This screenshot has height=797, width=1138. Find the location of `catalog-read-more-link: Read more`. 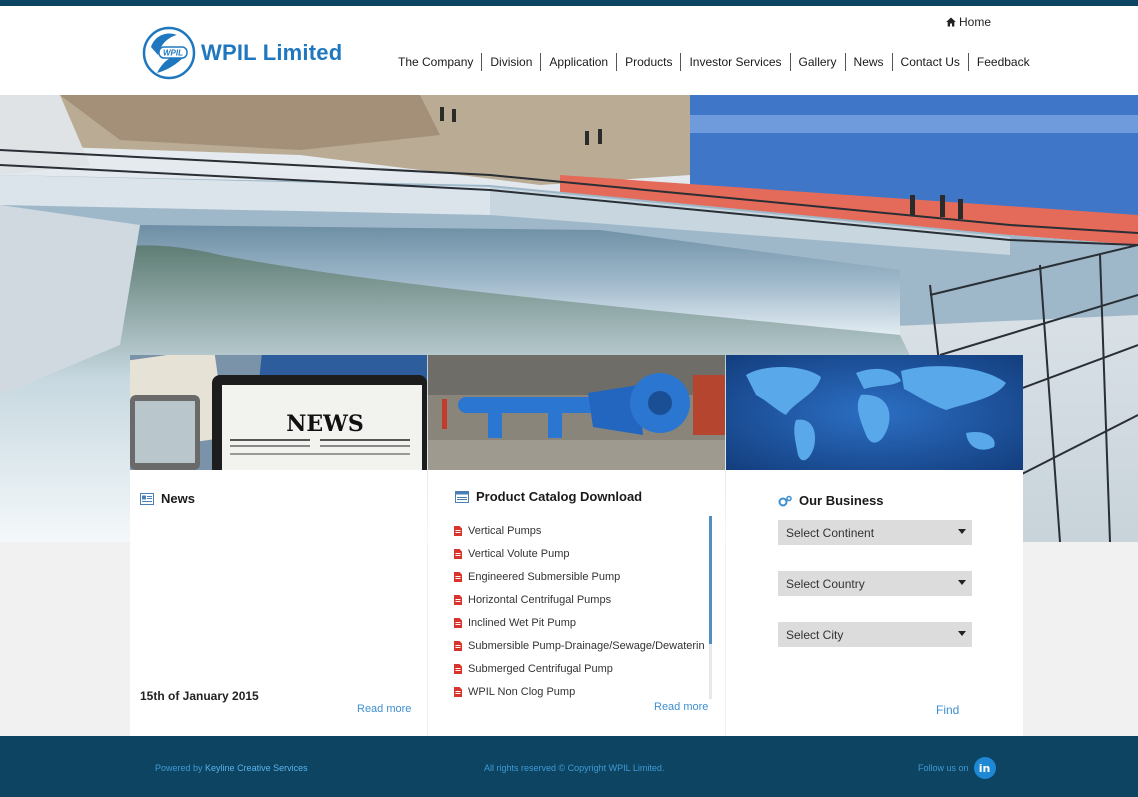

catalog-read-more-link: Read more is located at coordinates (681, 707).